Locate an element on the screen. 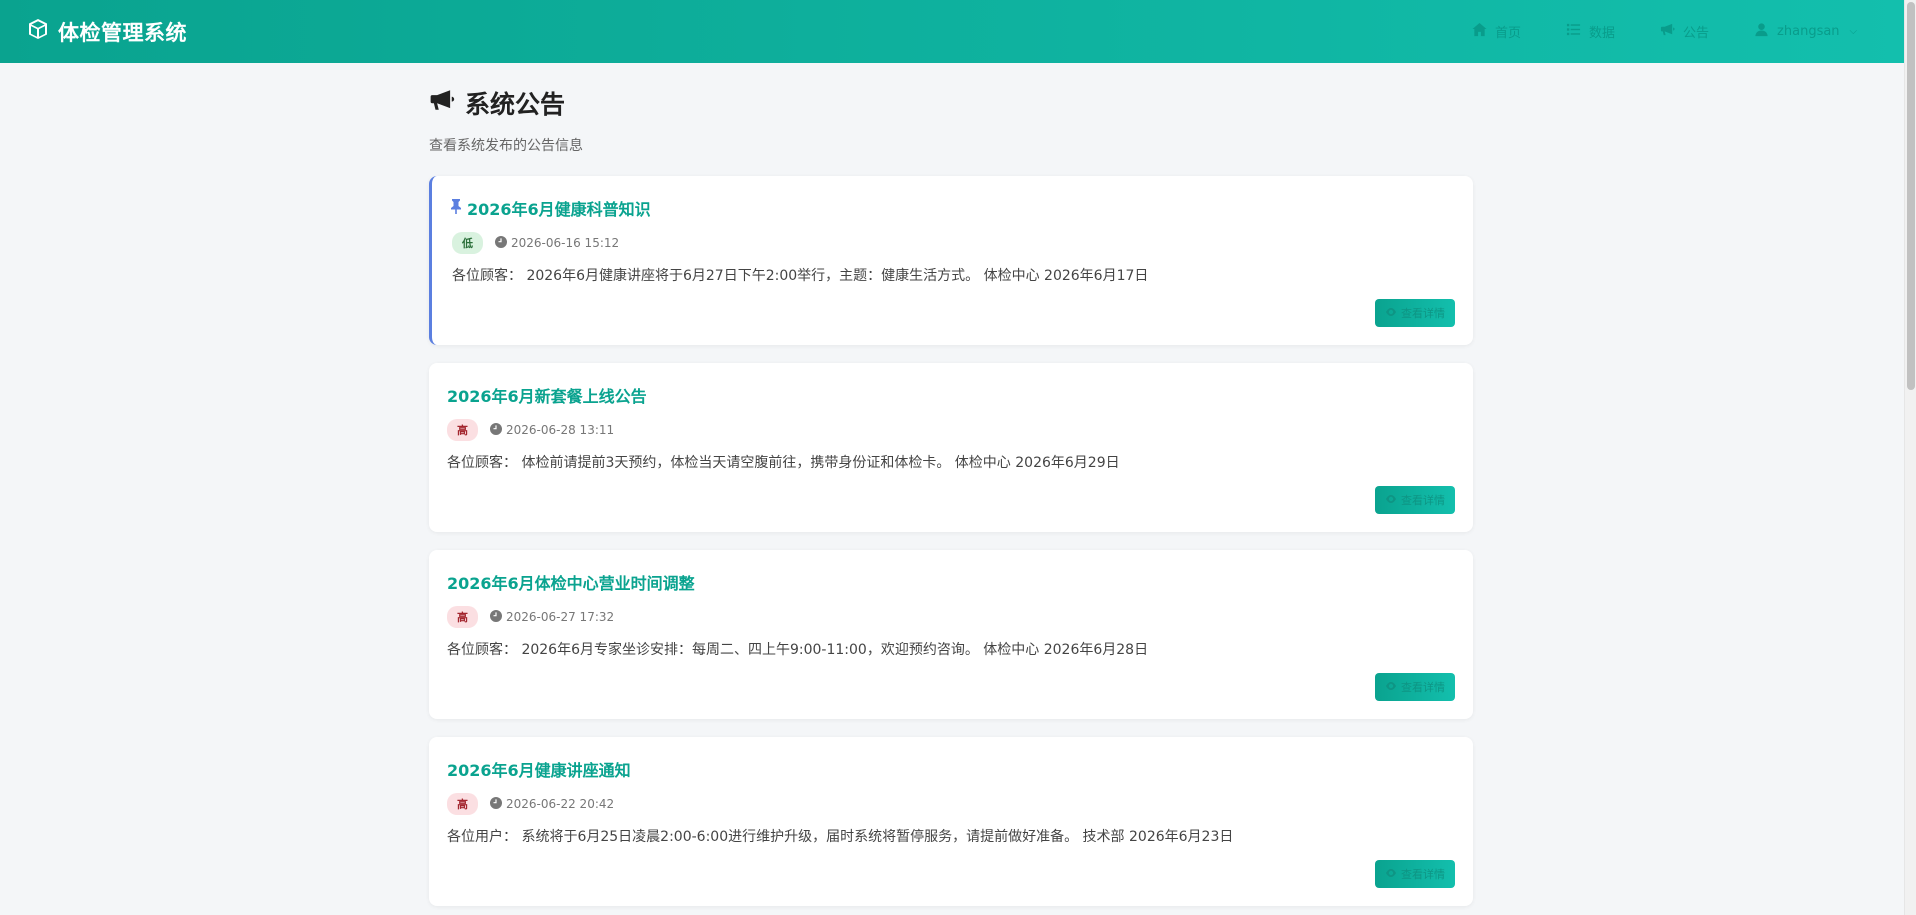 The height and width of the screenshot is (915, 1916). announcement-title-text: 2026年6月体检中心营业时间调整 is located at coordinates (571, 583).